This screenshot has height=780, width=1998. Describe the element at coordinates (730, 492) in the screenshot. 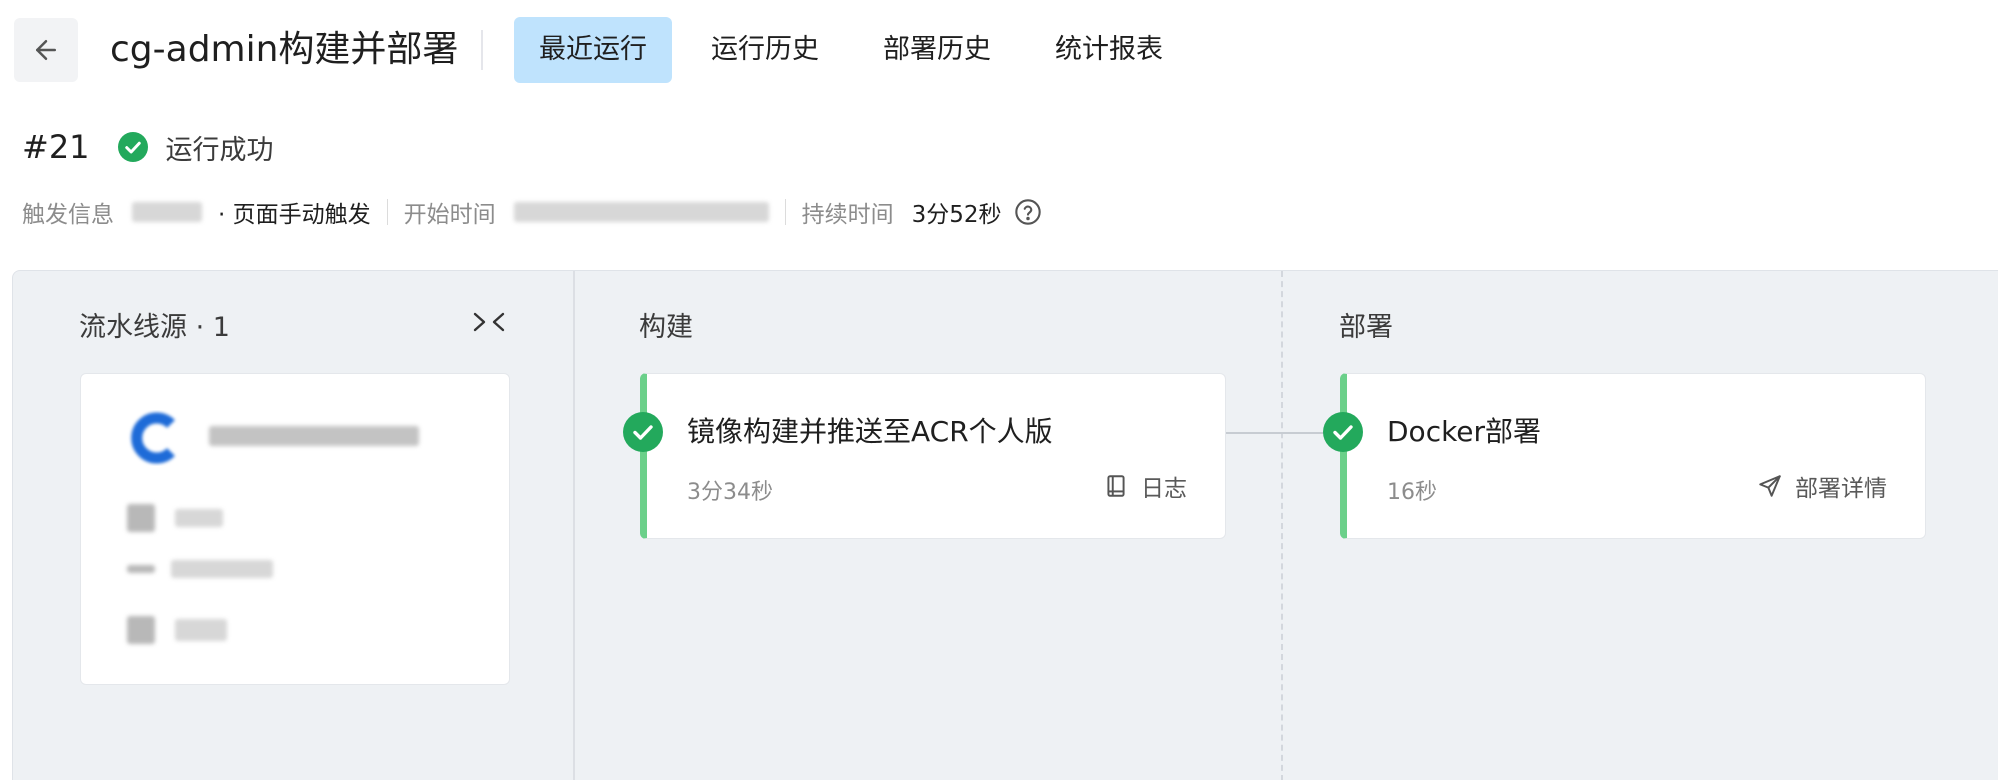

I see `build-job-duration: 3分34秒` at that location.